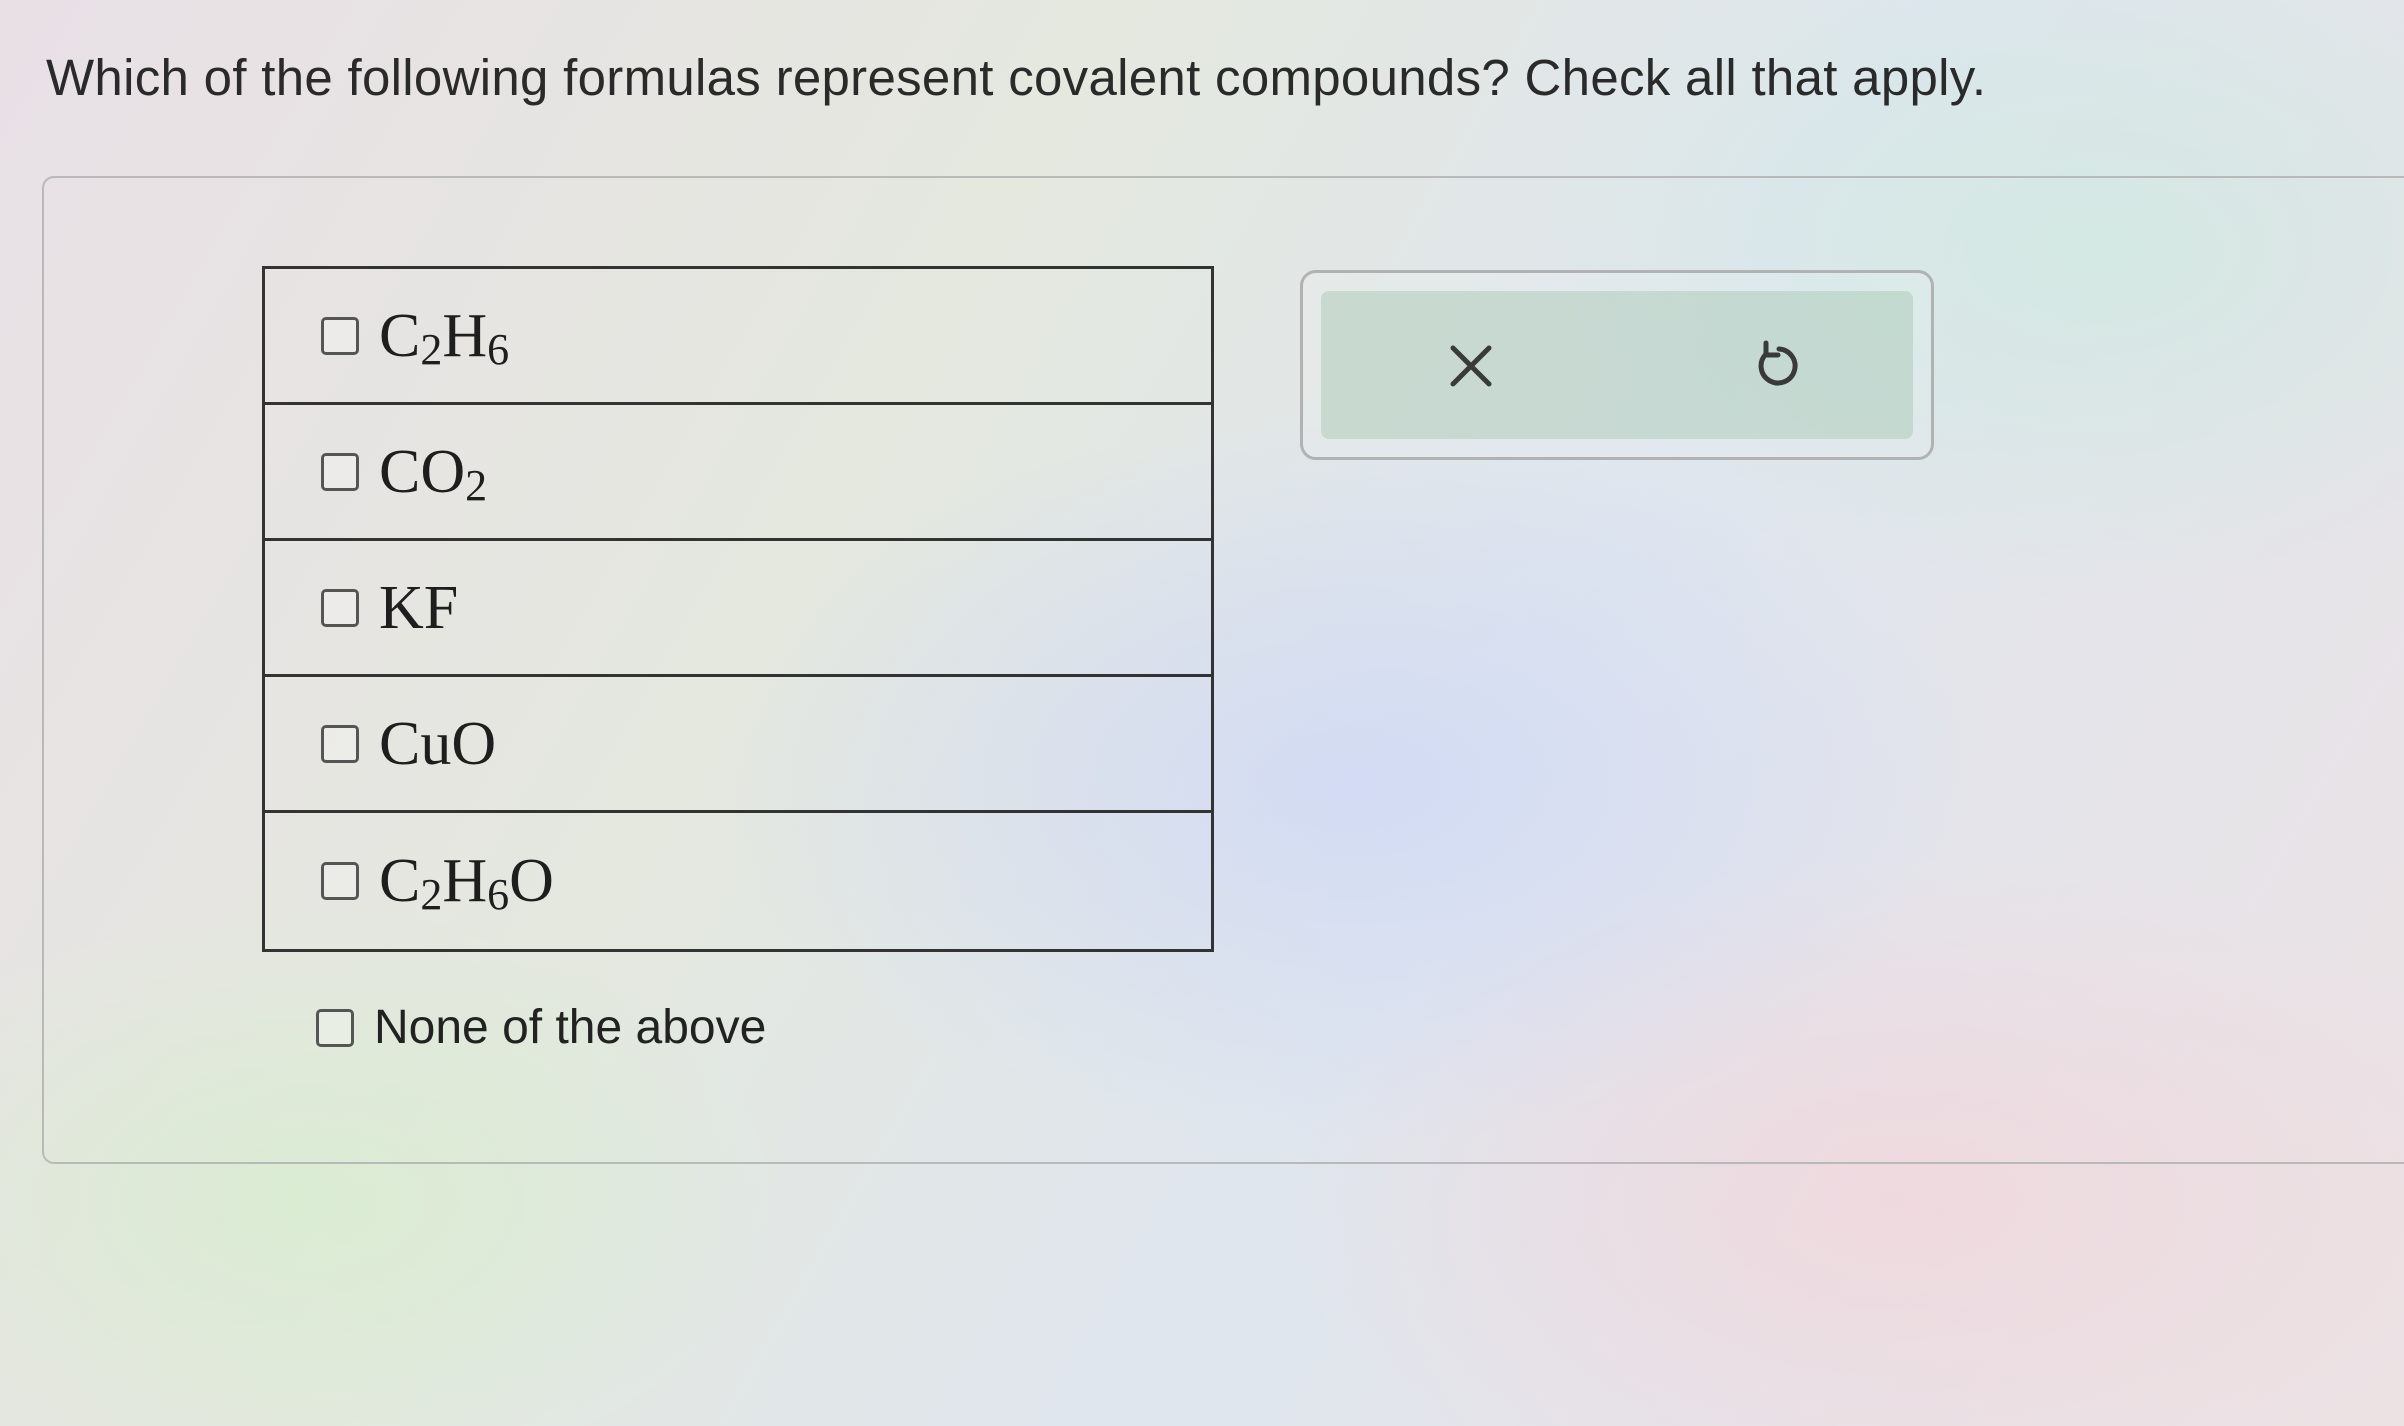 The height and width of the screenshot is (1426, 2404). Describe the element at coordinates (738, 745) in the screenshot. I see `choice-row-cuo: CuO` at that location.